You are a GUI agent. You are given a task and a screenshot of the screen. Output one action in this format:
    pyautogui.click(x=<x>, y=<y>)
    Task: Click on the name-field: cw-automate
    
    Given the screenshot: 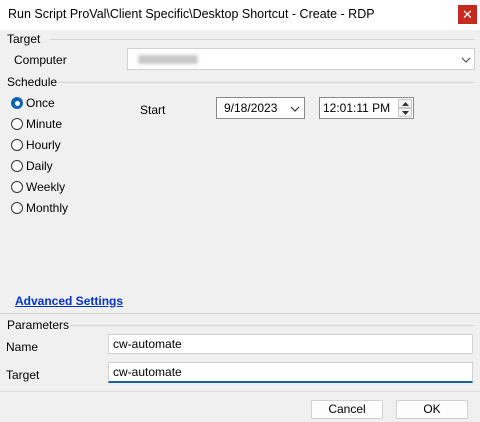 What is the action you would take?
    pyautogui.click(x=290, y=344)
    